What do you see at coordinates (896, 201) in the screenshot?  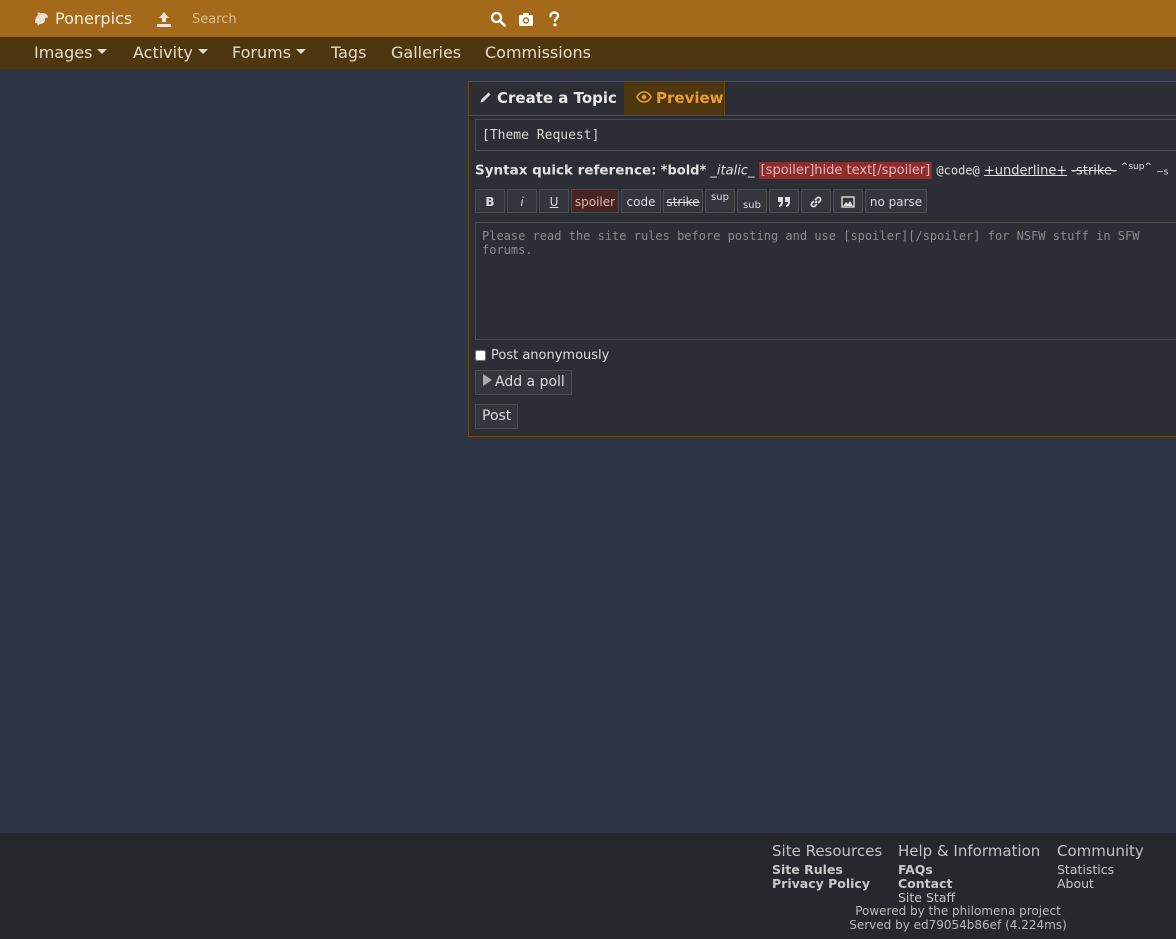 I see `no-parse-button: no parse` at bounding box center [896, 201].